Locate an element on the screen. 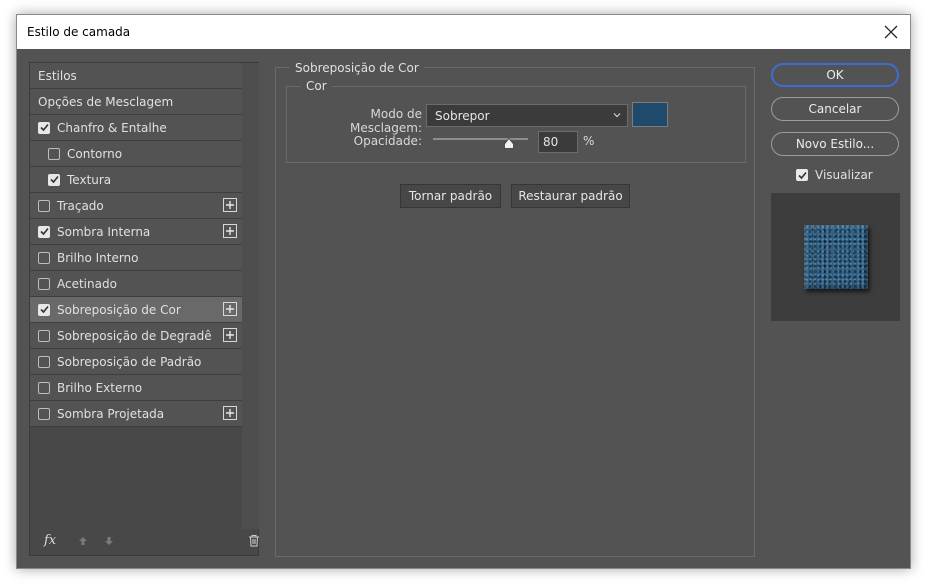 Image resolution: width=928 pixels, height=585 pixels. style-item: Opções de Mesclagem is located at coordinates (136, 102).